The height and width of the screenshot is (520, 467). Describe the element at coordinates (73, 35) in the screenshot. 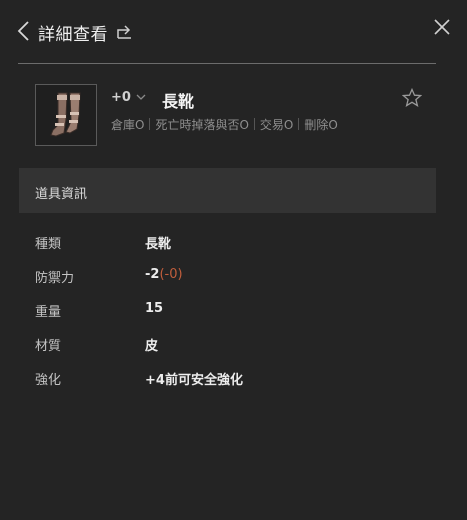

I see `page-title: 詳細查看` at that location.